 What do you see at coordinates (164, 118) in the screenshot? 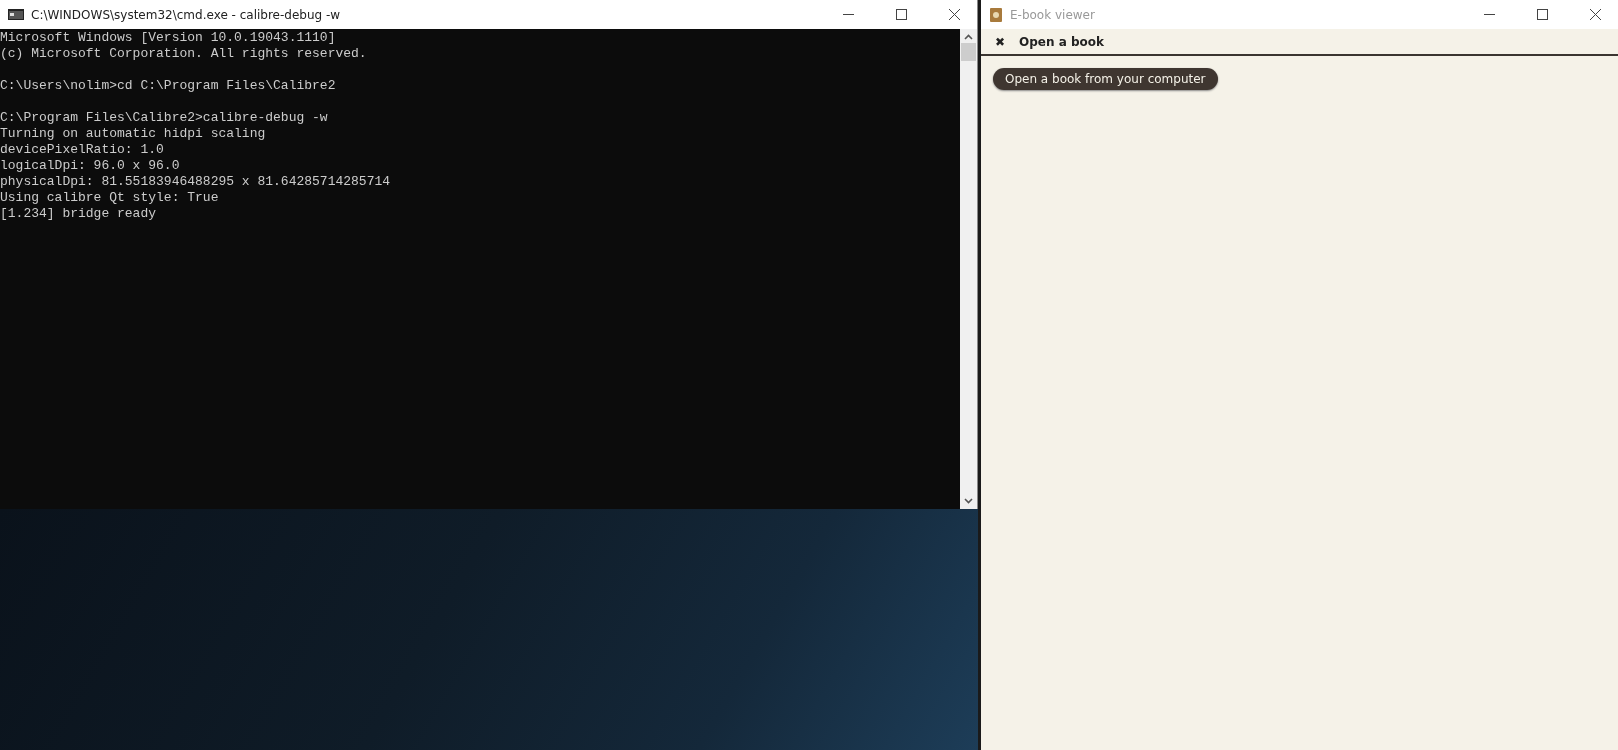
I see `console-line: C:\Program Files\Calibre2>calibre-debug -w` at bounding box center [164, 118].